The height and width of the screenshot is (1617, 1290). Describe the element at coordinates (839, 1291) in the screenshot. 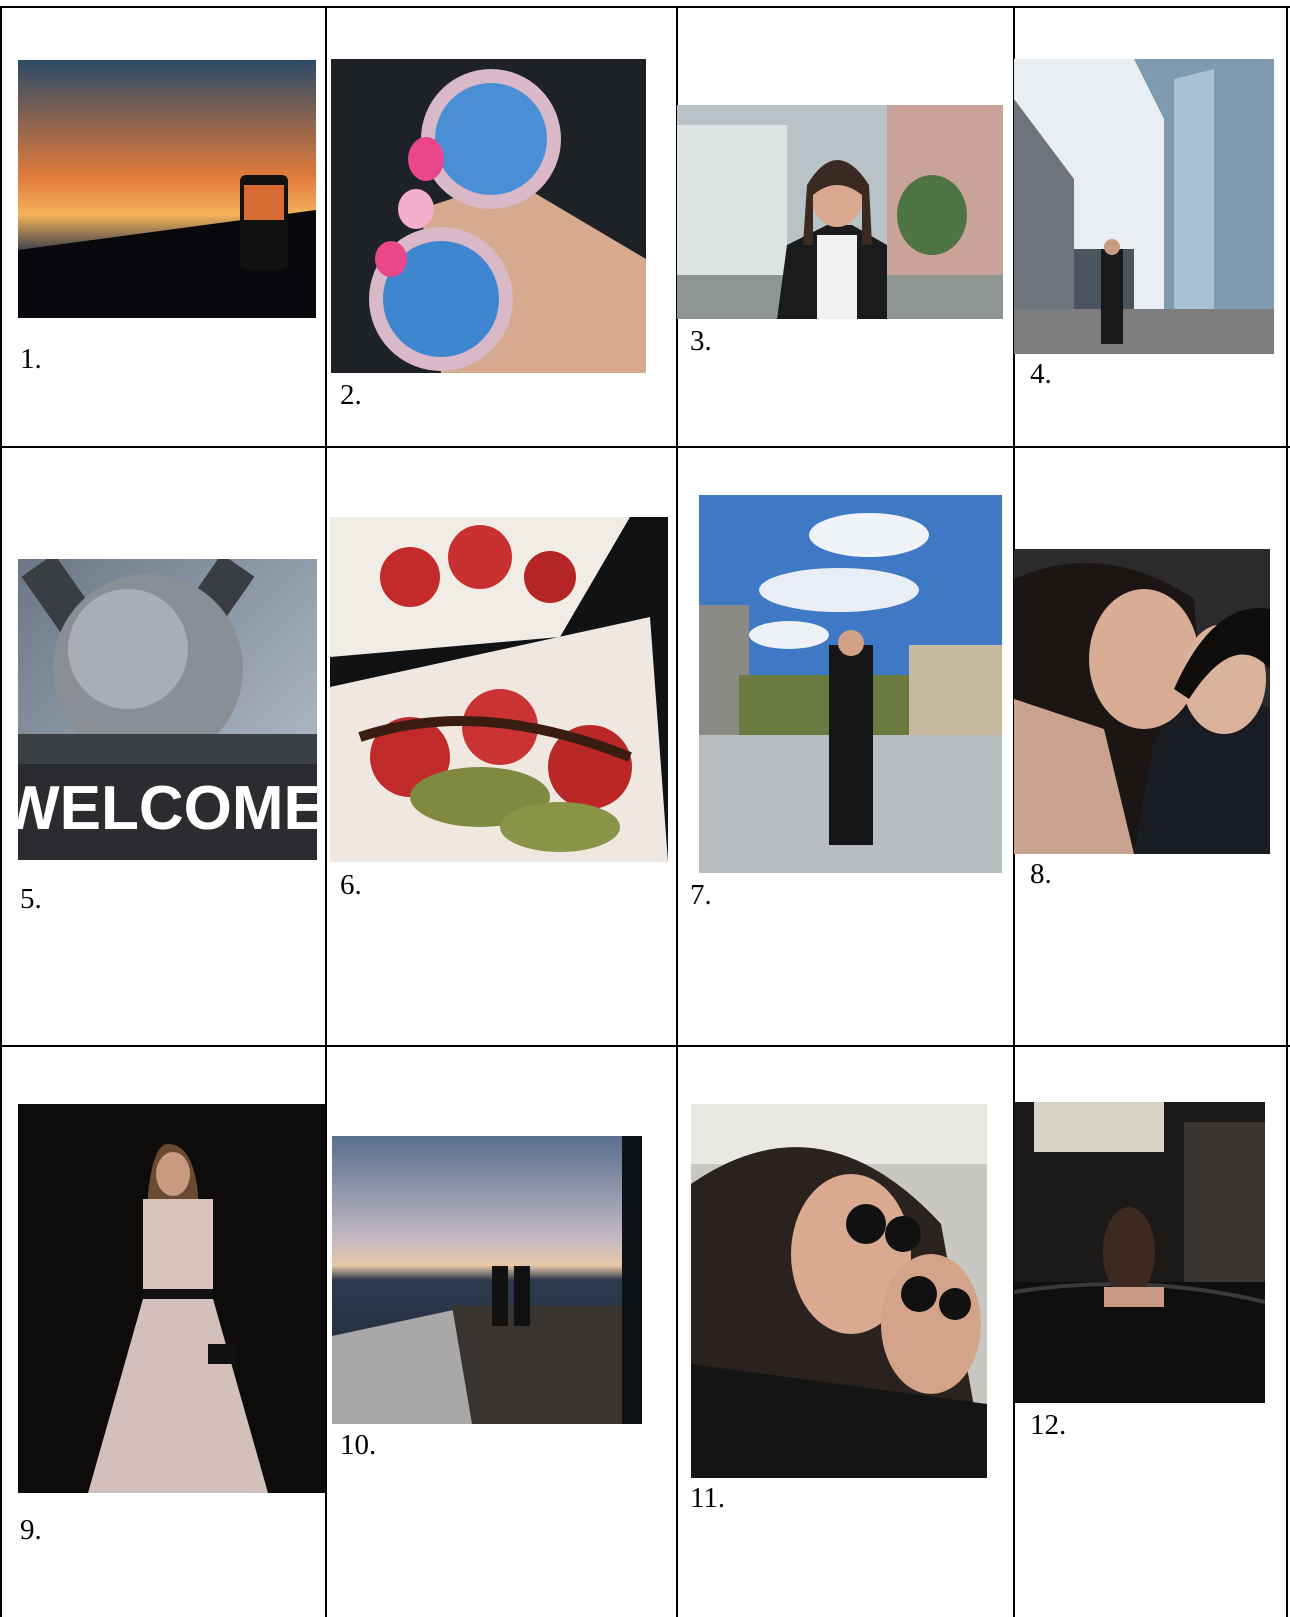

I see `photo-11-women-sunglasses` at that location.